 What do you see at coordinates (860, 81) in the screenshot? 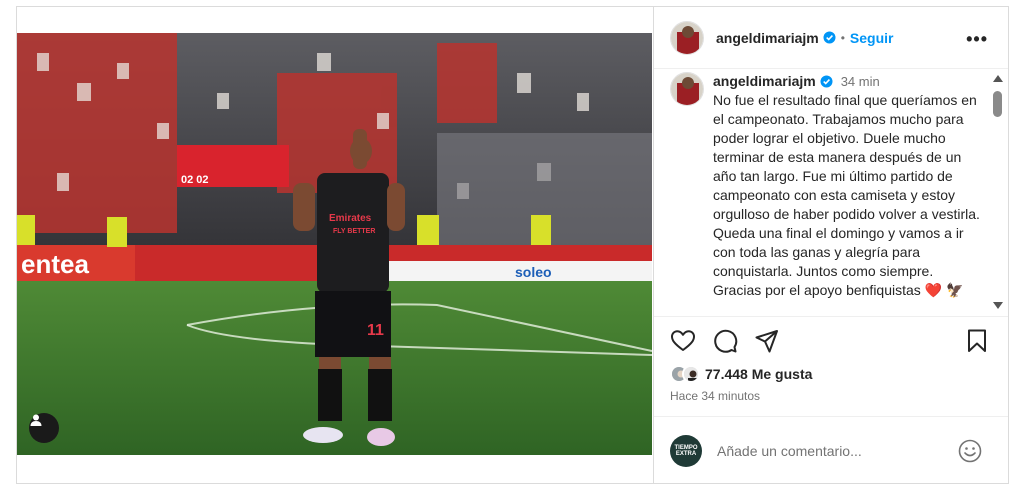
I see `caption-time: 34 min` at bounding box center [860, 81].